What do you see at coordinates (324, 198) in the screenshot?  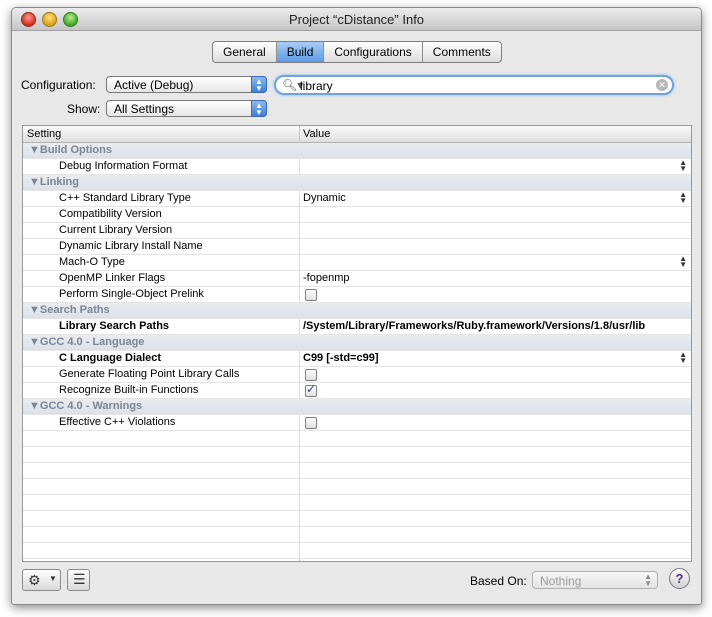 I see `setting-value: Dynamic` at bounding box center [324, 198].